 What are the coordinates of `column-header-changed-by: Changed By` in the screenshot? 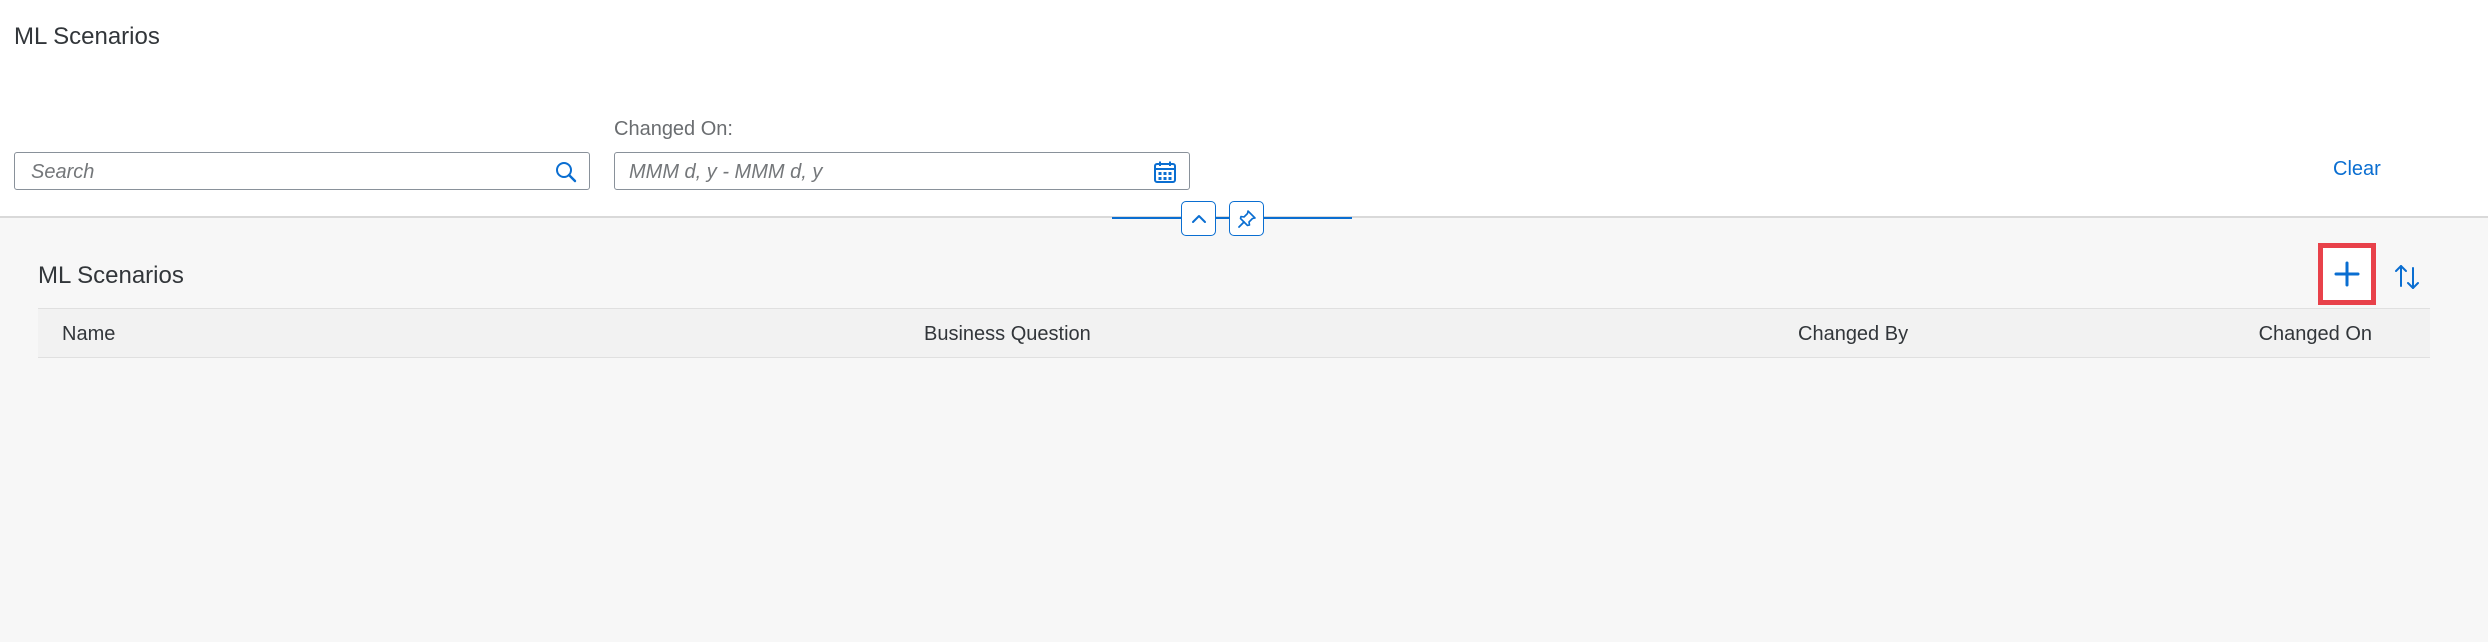 It's located at (1853, 334).